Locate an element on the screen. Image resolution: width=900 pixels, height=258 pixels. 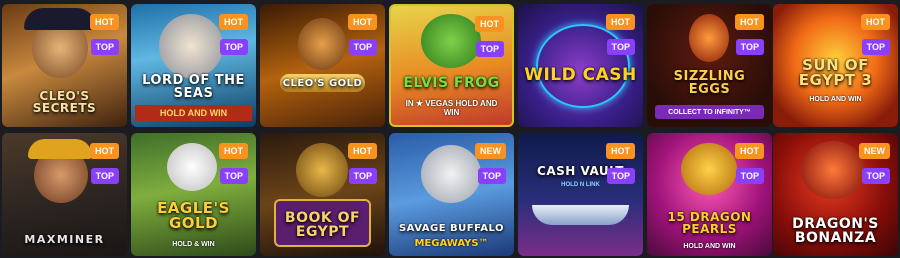
game-title: LORD OF THE SEAS is located at coordinates (193, 87).